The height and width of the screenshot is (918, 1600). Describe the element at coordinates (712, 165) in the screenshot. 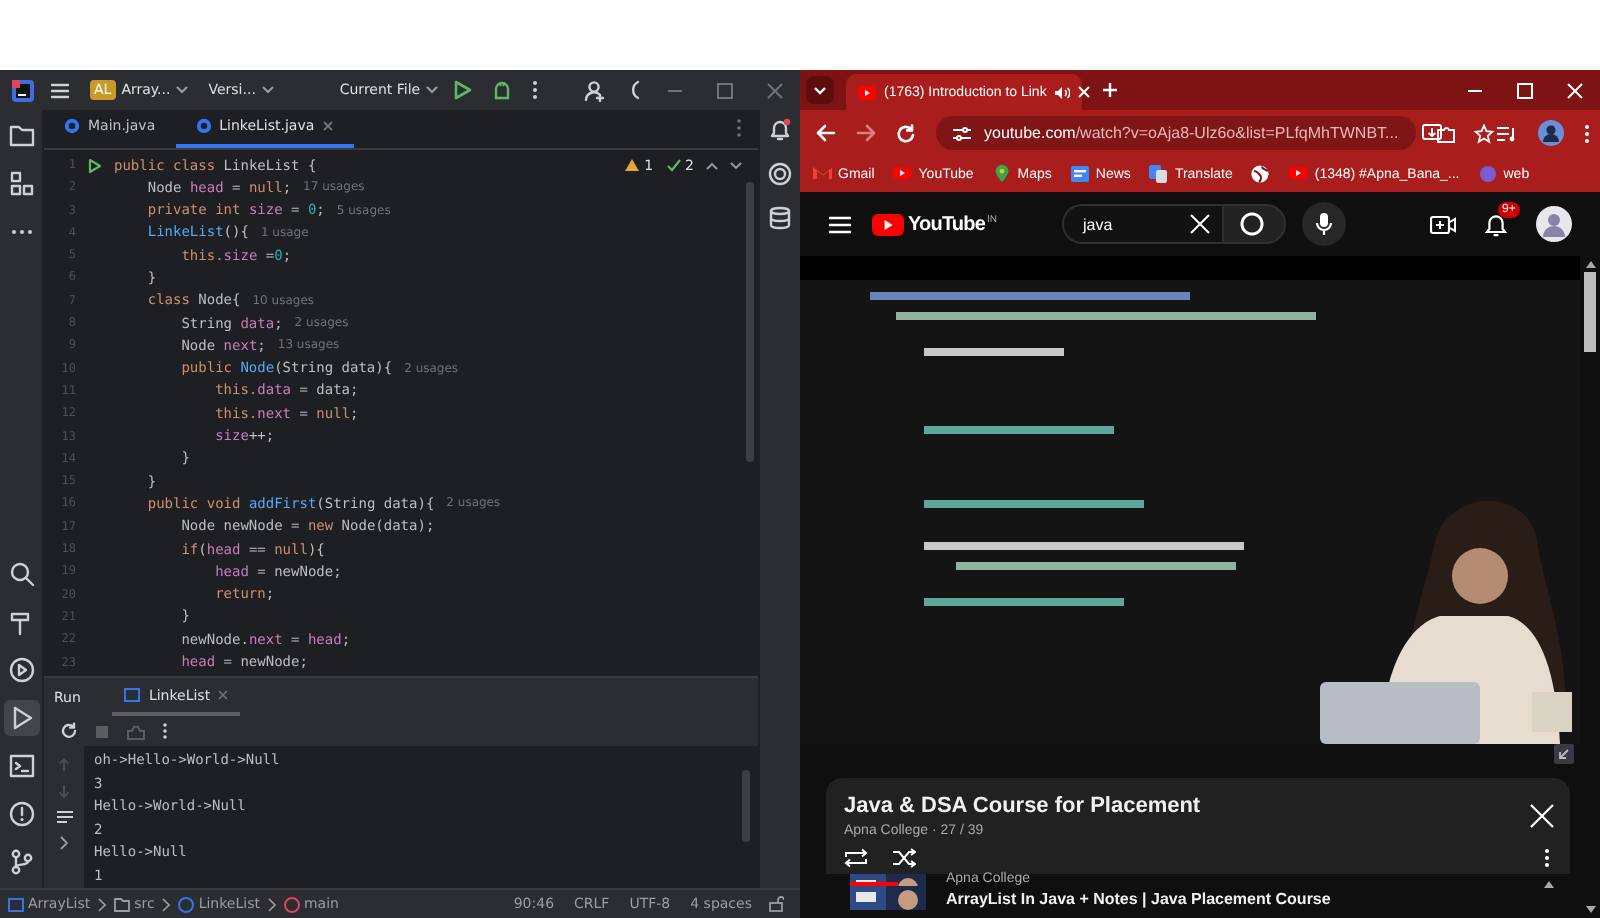

I see `up-icon` at that location.